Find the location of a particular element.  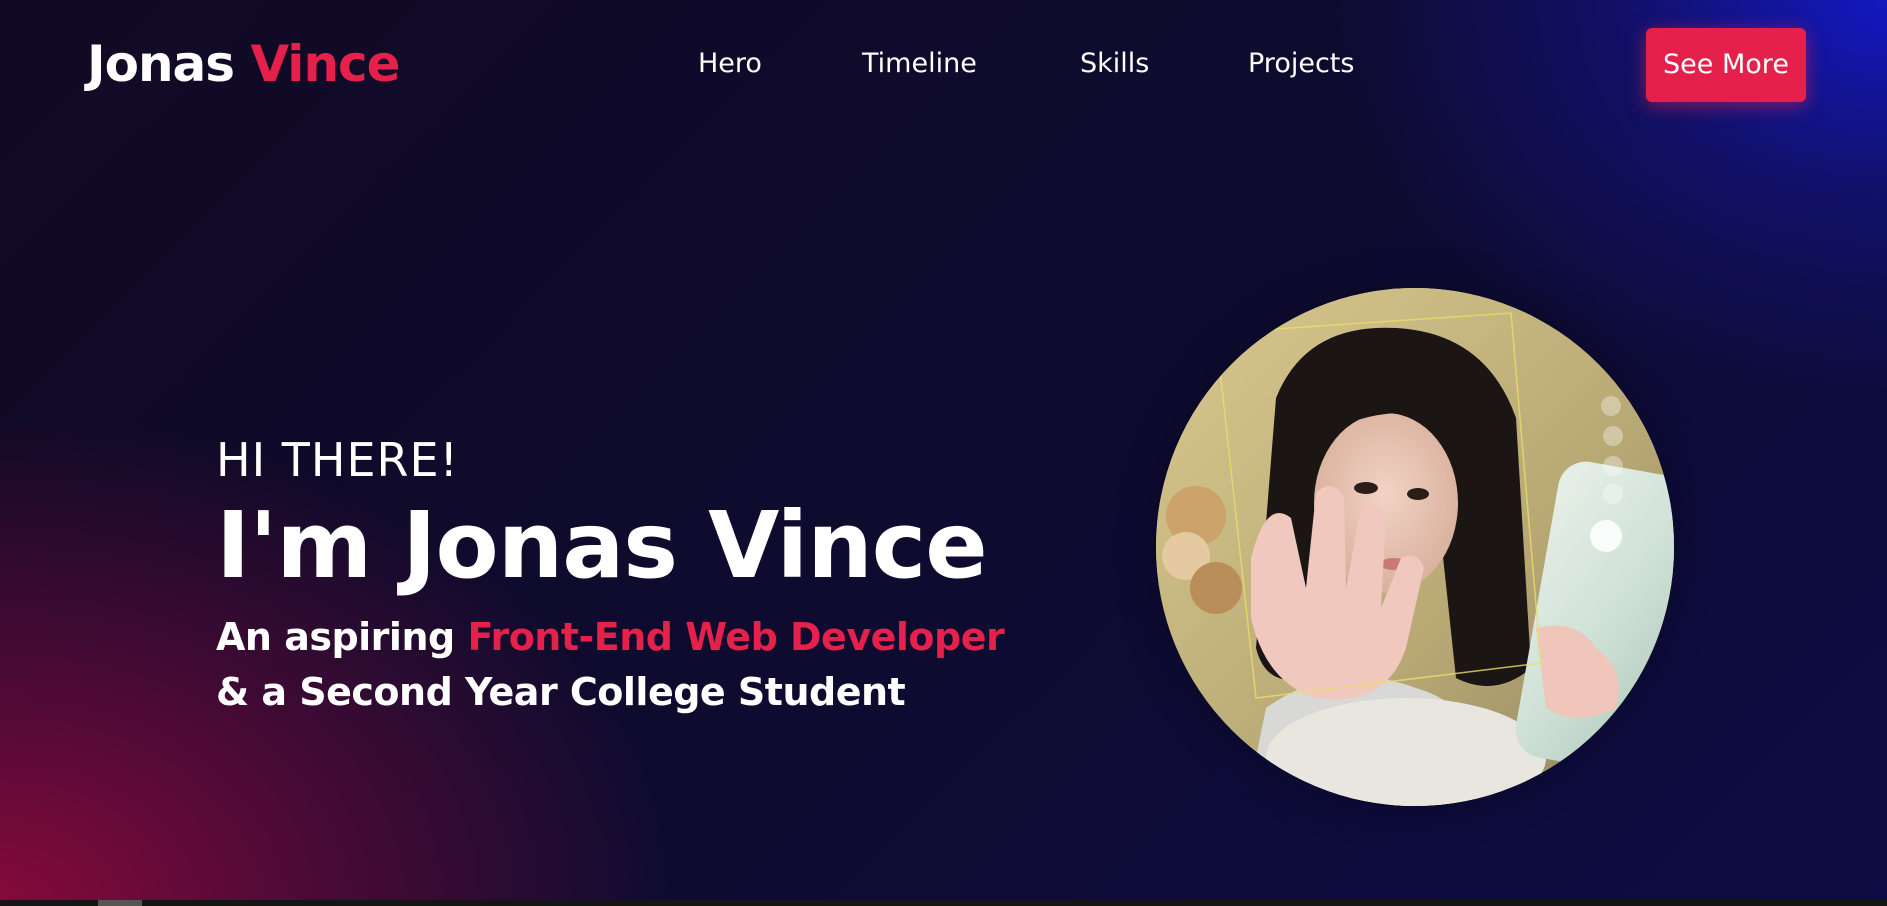

hero-greeting: HI THERE! is located at coordinates (337, 460).